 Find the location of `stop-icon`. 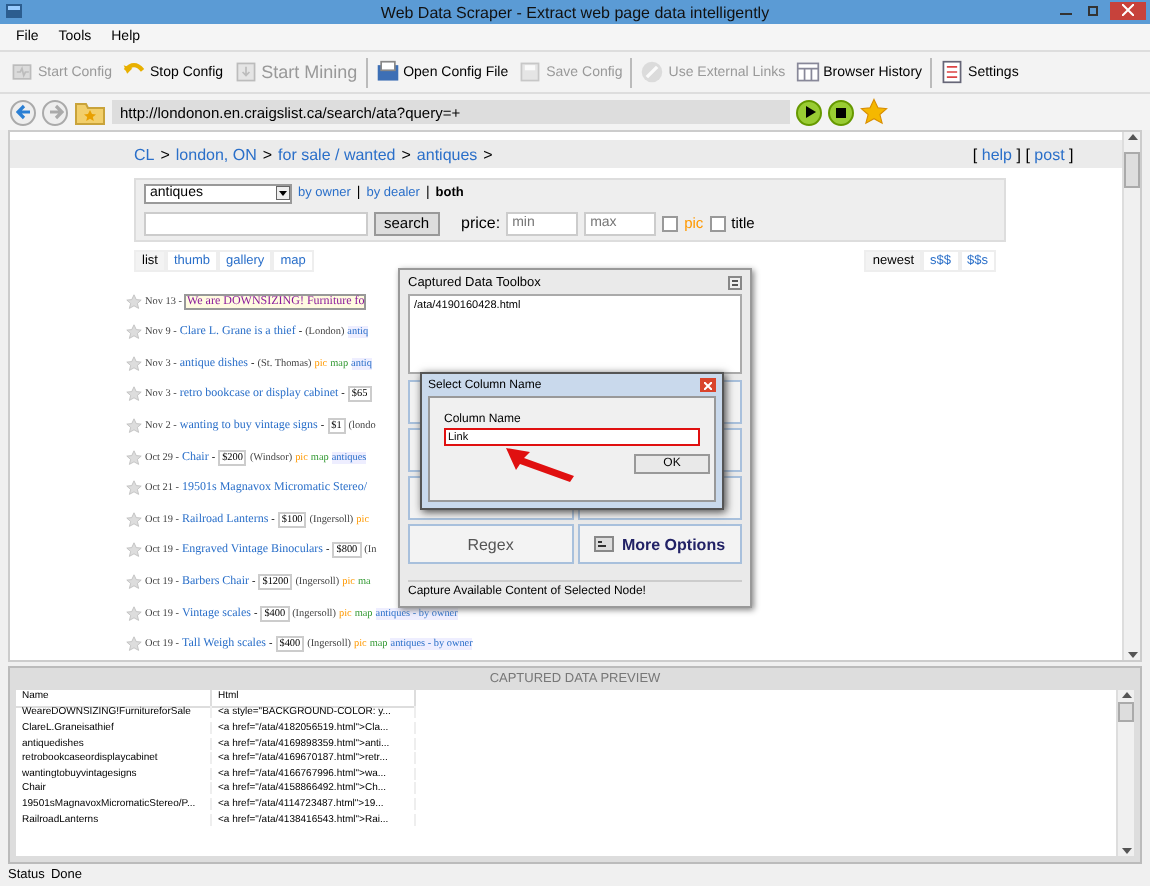

stop-icon is located at coordinates (841, 112).